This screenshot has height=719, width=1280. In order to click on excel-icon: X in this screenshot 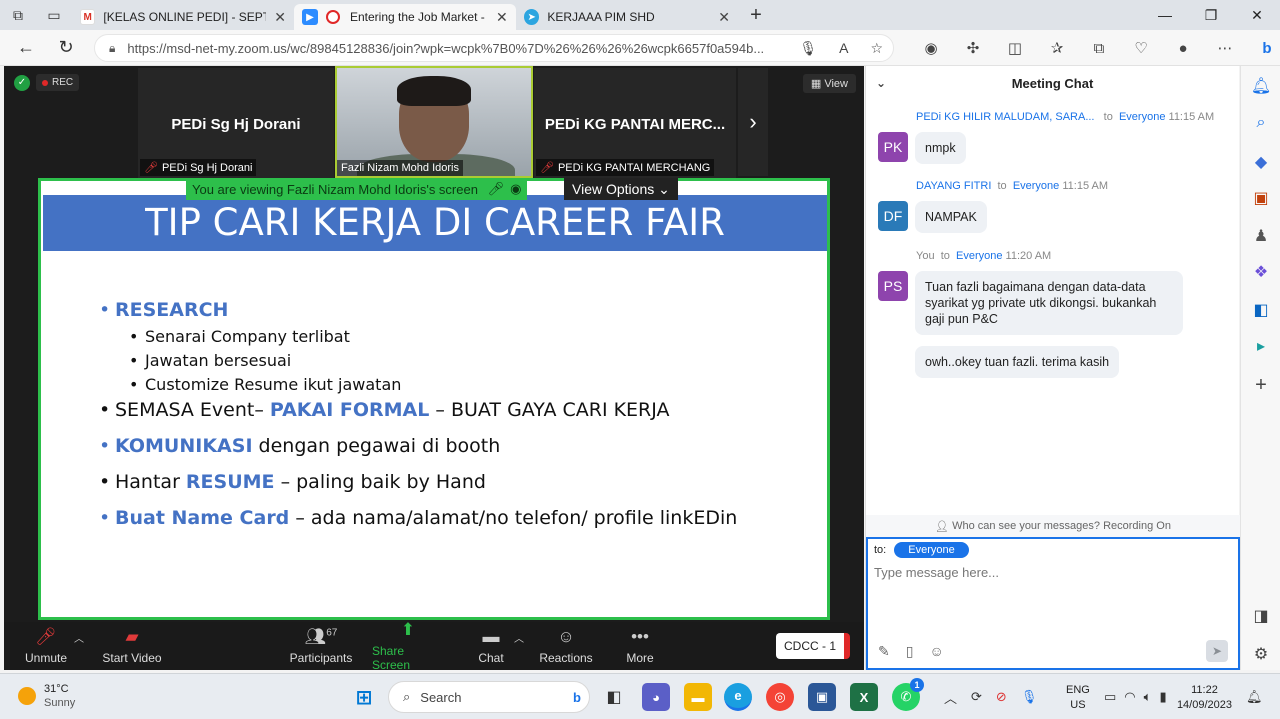, I will do `click(864, 697)`.